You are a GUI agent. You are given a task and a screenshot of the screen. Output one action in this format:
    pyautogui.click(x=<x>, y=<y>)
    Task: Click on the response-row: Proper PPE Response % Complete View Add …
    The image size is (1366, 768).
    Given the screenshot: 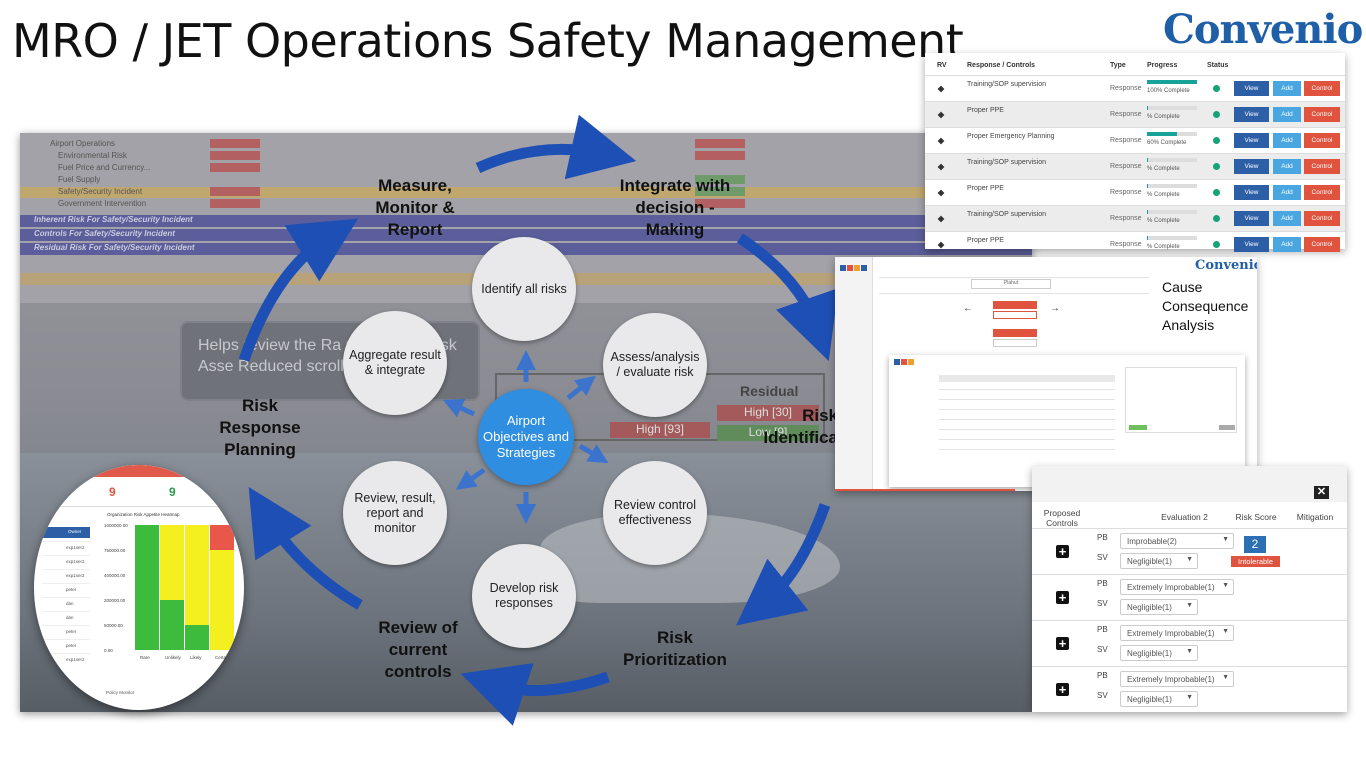 What is the action you would take?
    pyautogui.click(x=1135, y=244)
    